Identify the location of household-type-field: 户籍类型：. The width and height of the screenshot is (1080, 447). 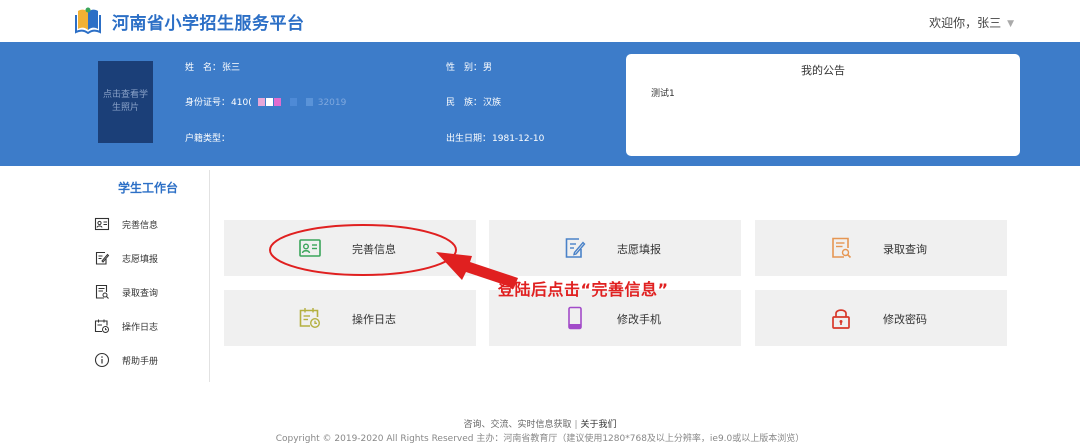
(208, 137).